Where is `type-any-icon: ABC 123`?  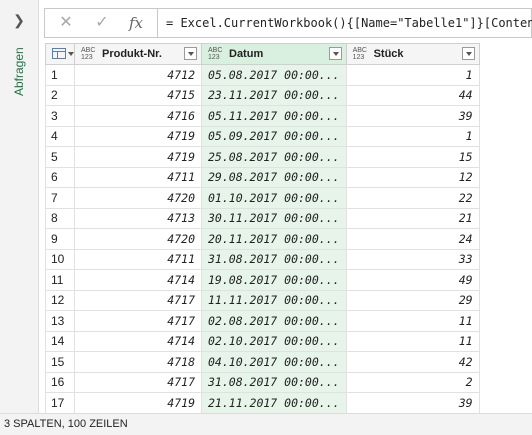 type-any-icon: ABC 123 is located at coordinates (88, 54).